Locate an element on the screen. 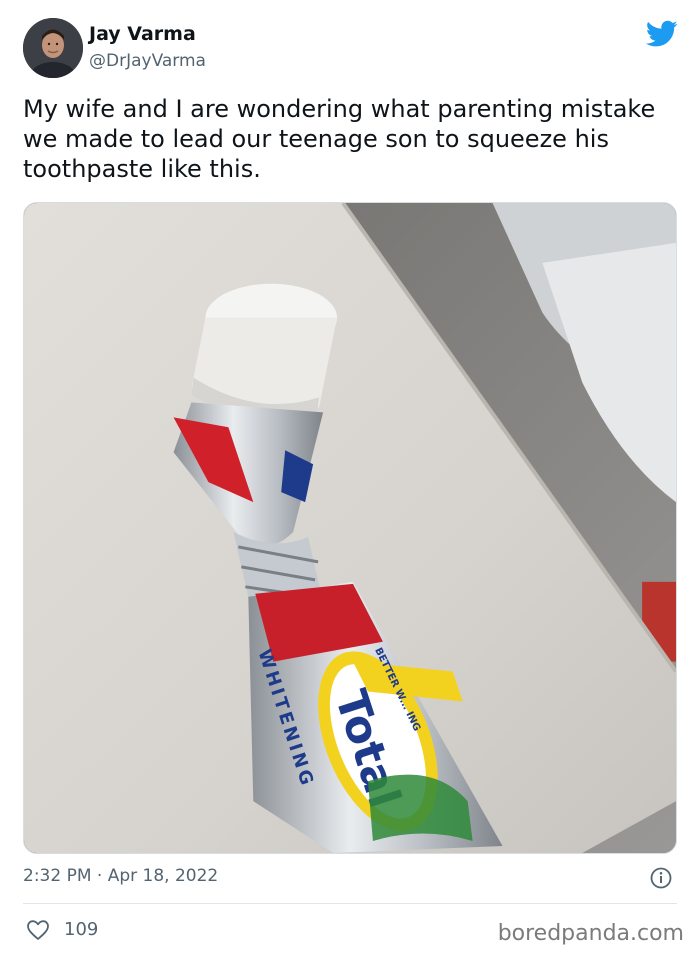 The image size is (700, 957). like-count: 109 is located at coordinates (81, 929).